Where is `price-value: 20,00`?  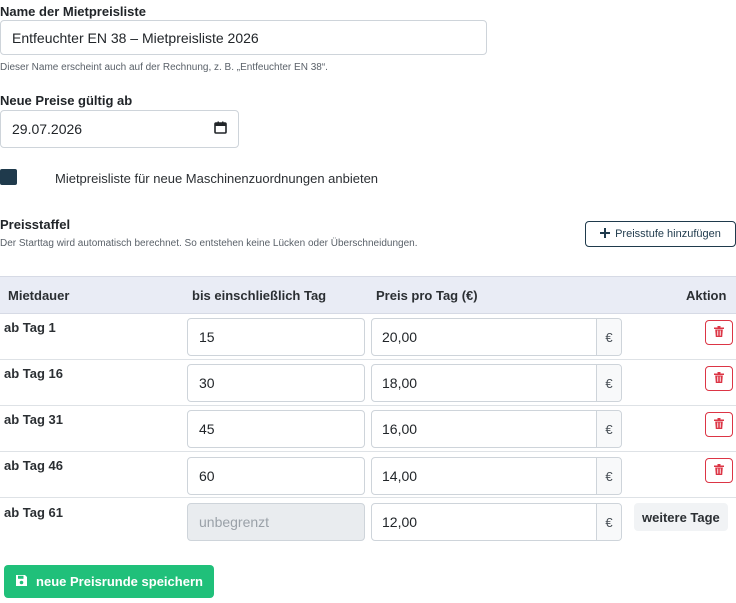 price-value: 20,00 is located at coordinates (400, 337).